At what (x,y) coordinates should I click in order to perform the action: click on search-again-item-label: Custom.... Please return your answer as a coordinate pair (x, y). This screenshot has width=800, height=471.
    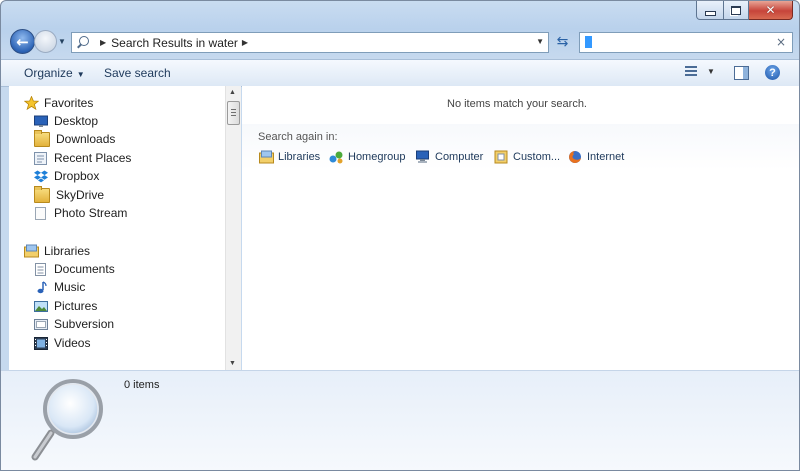
    Looking at the image, I should click on (537, 157).